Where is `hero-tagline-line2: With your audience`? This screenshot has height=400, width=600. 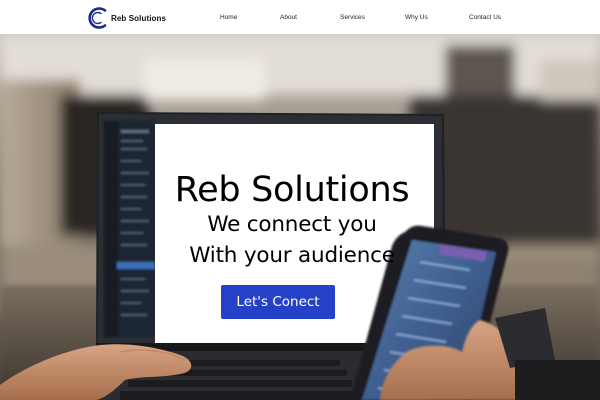
hero-tagline-line2: With your audience is located at coordinates (292, 255).